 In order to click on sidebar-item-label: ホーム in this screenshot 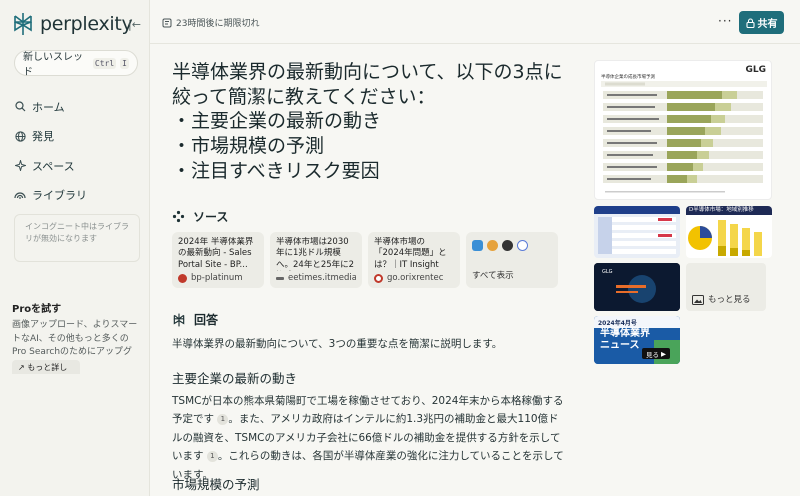, I will do `click(48, 107)`.